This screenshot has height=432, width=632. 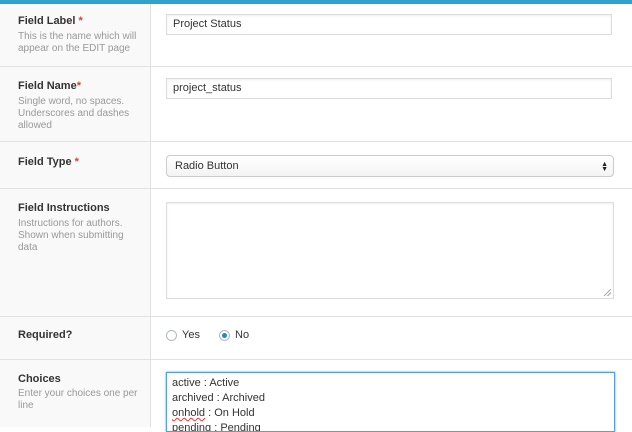 I want to click on required-title: Required?, so click(x=45, y=335).